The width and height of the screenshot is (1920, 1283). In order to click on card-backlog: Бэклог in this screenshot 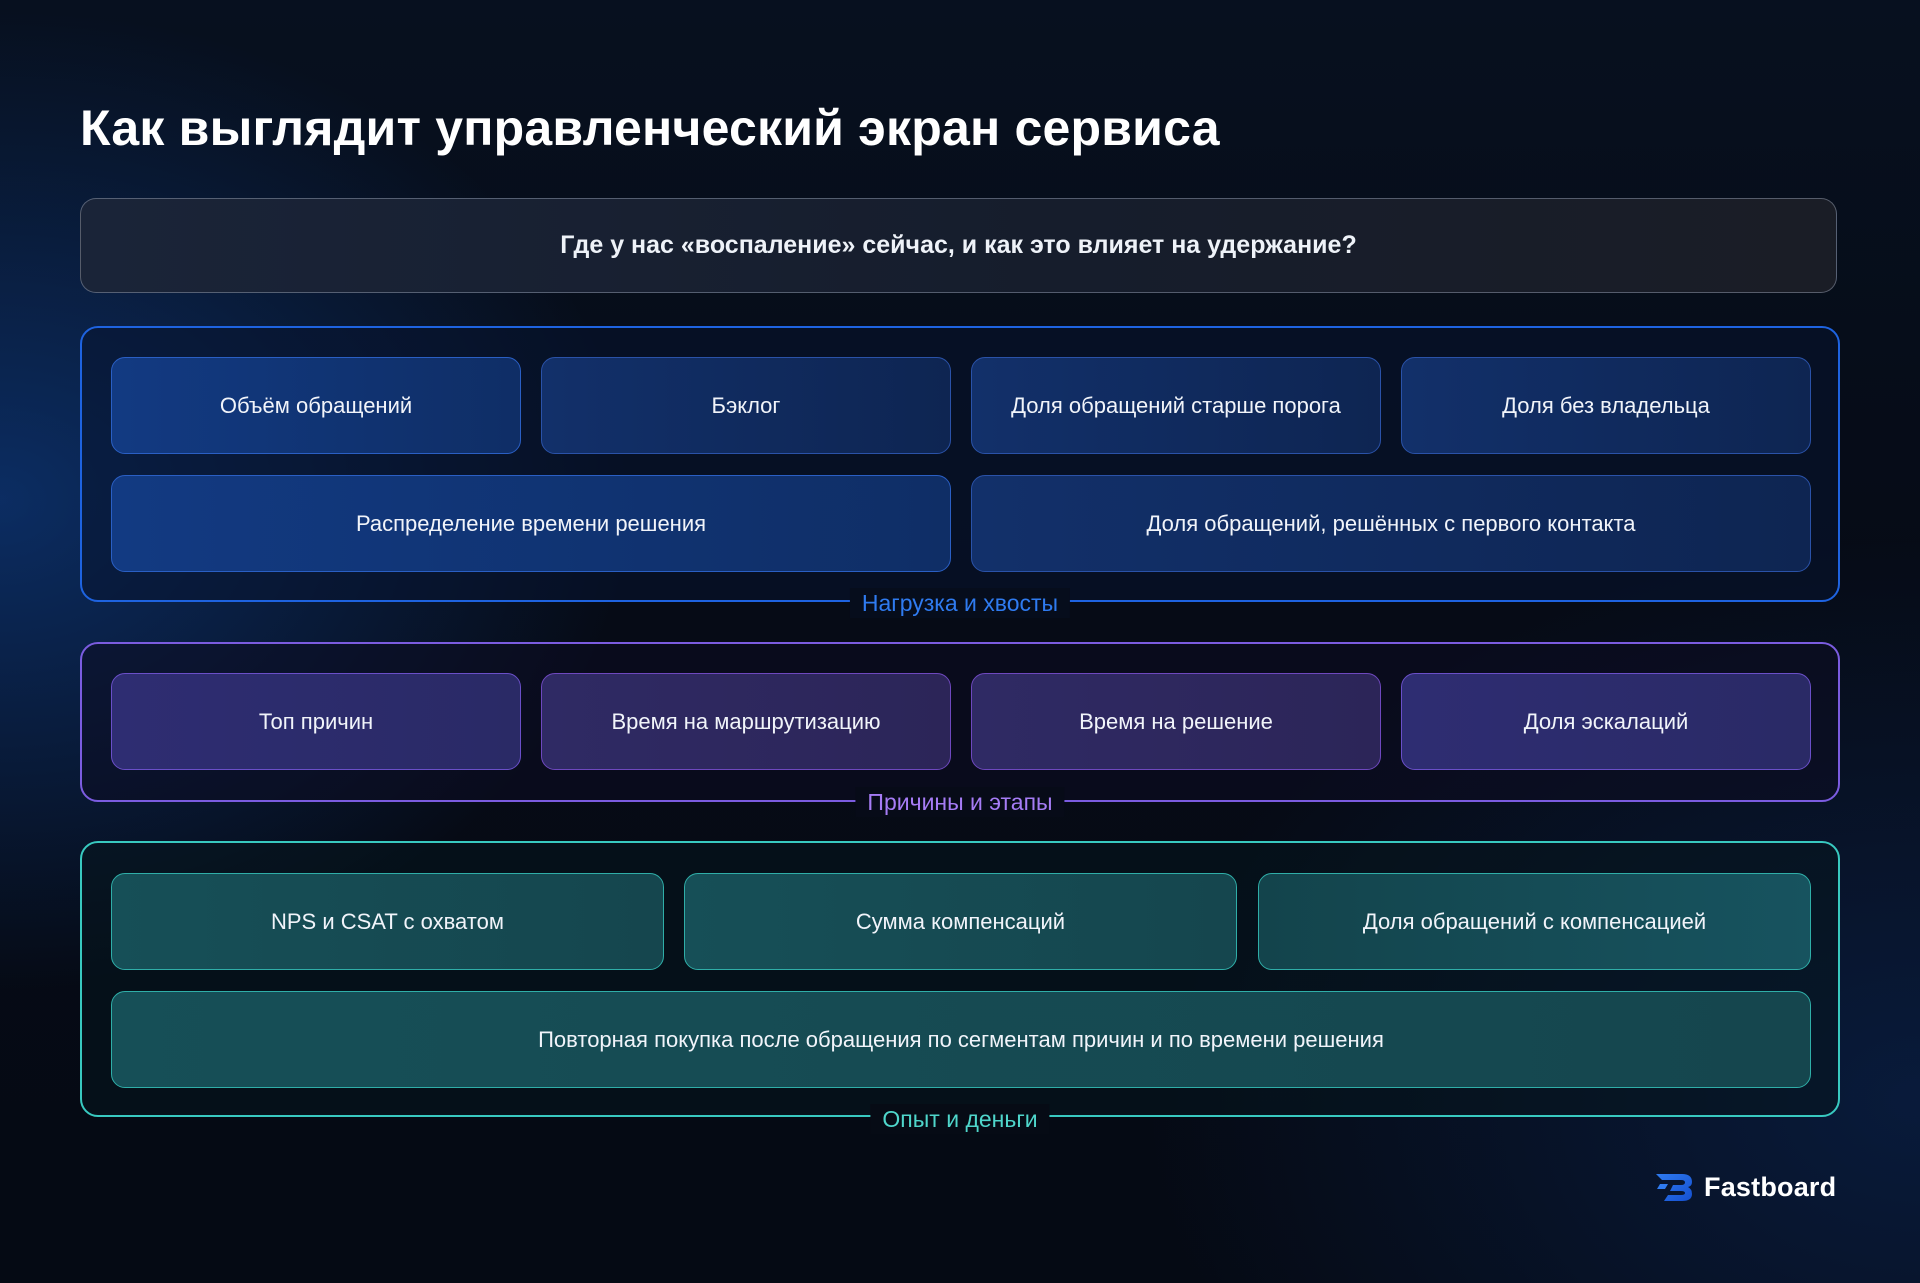, I will do `click(746, 405)`.